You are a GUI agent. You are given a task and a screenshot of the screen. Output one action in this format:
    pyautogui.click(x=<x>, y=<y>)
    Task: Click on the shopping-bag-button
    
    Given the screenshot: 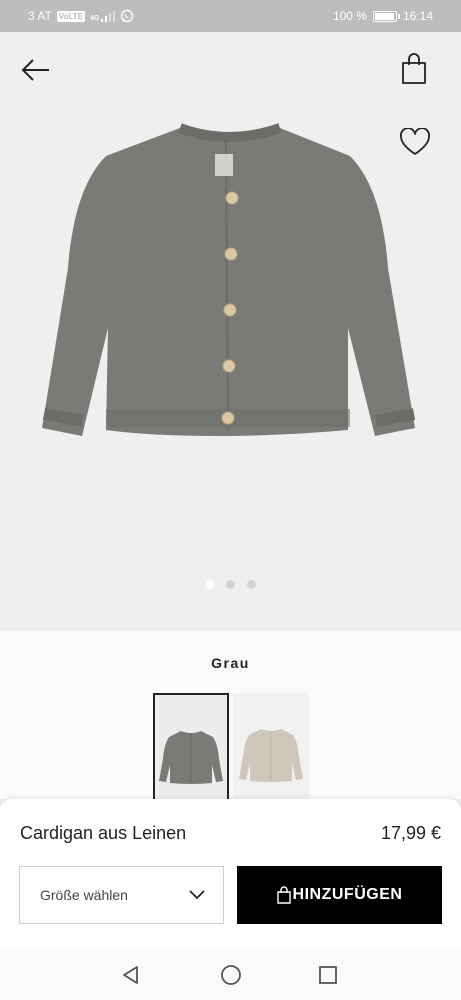 What is the action you would take?
    pyautogui.click(x=414, y=69)
    